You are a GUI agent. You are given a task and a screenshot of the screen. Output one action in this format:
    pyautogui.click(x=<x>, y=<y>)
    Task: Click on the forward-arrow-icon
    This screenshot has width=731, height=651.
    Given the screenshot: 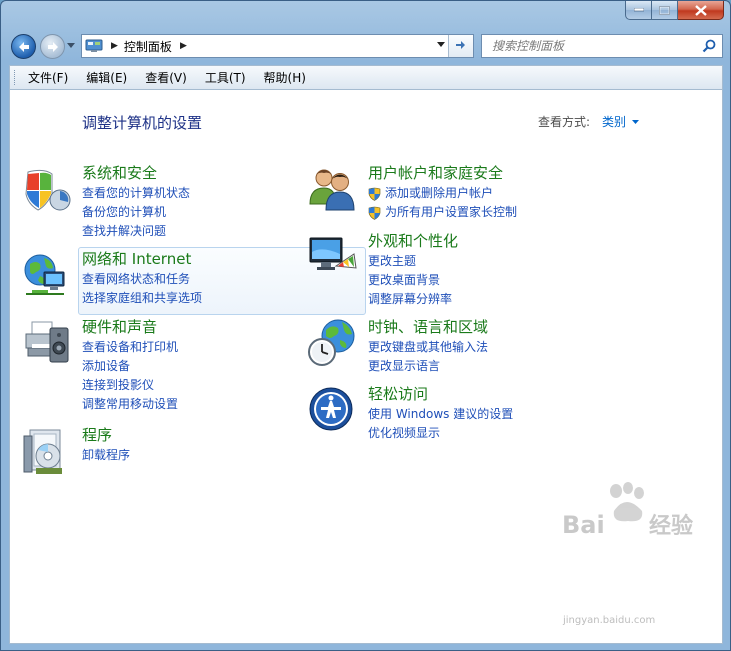 What is the action you would take?
    pyautogui.click(x=53, y=47)
    